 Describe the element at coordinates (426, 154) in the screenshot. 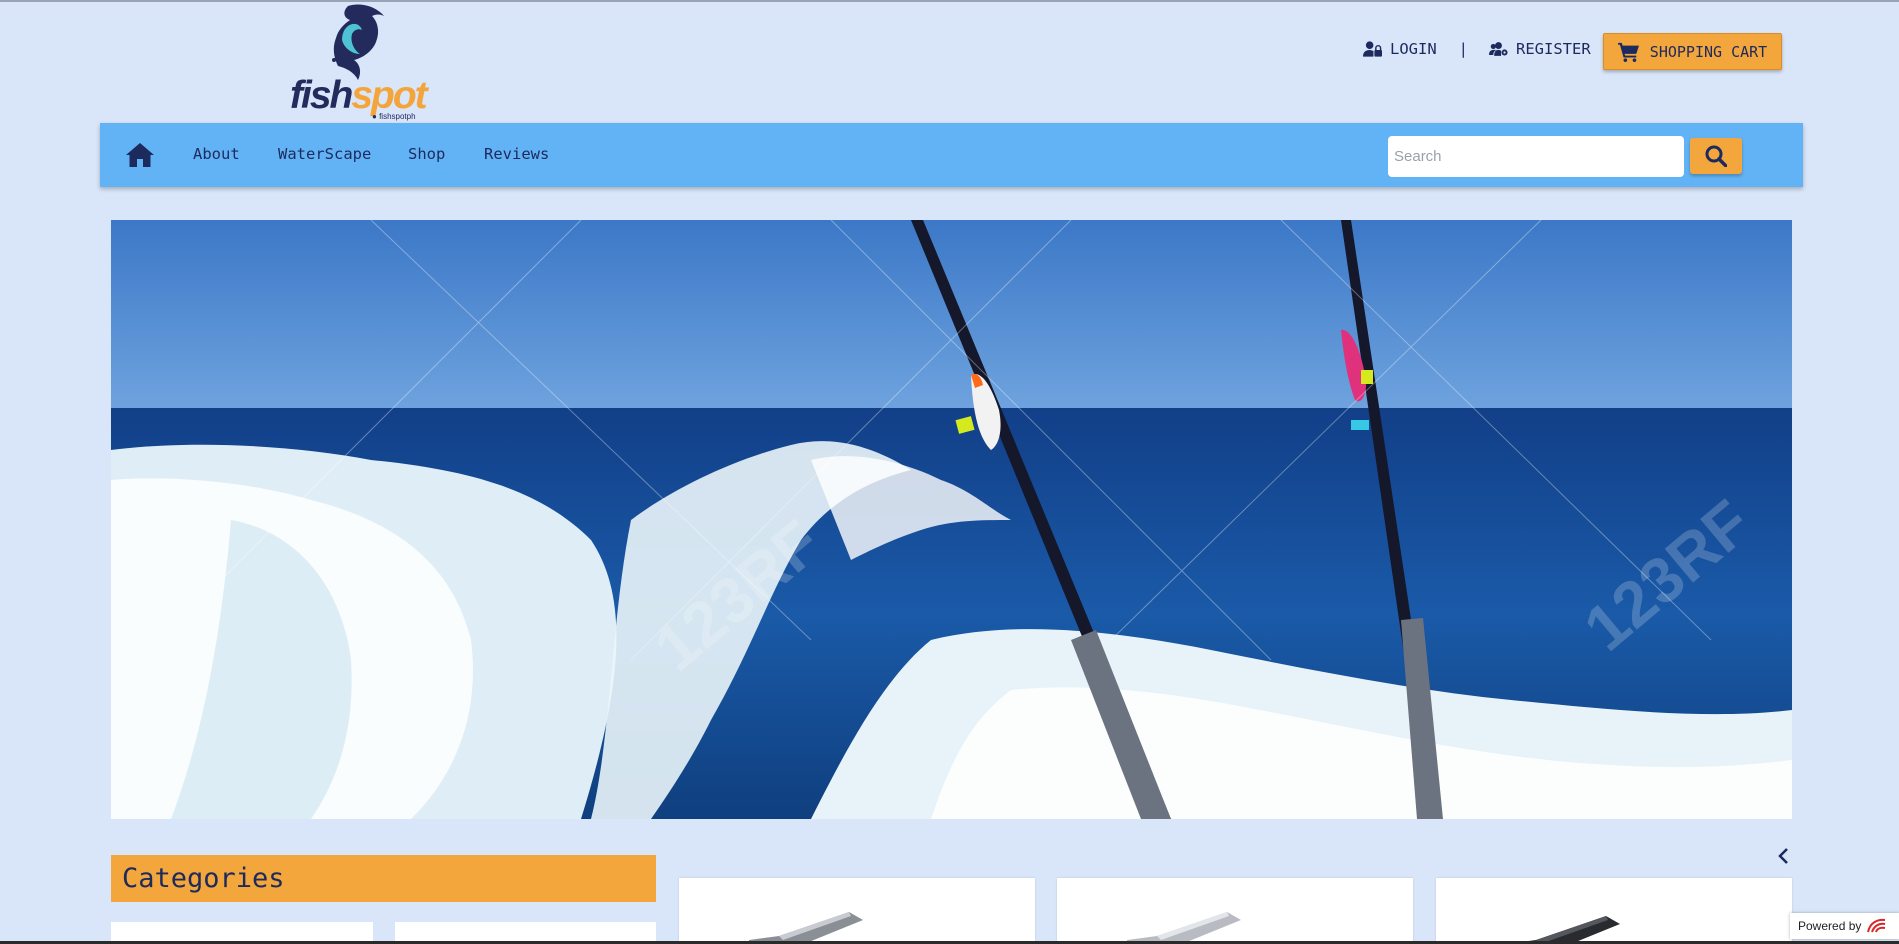

I see `nav-item-shop: Shop` at that location.